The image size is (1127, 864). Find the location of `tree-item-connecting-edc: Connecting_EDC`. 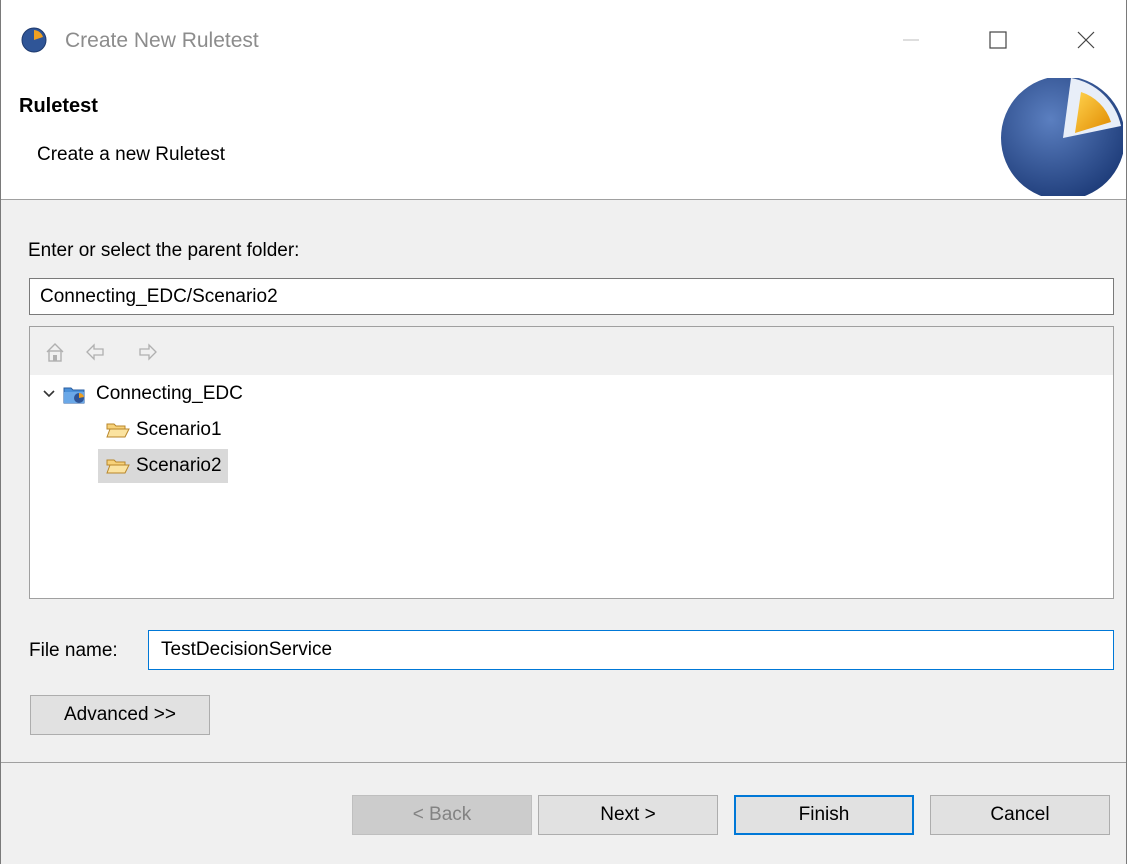

tree-item-connecting-edc: Connecting_EDC is located at coordinates (142, 394).